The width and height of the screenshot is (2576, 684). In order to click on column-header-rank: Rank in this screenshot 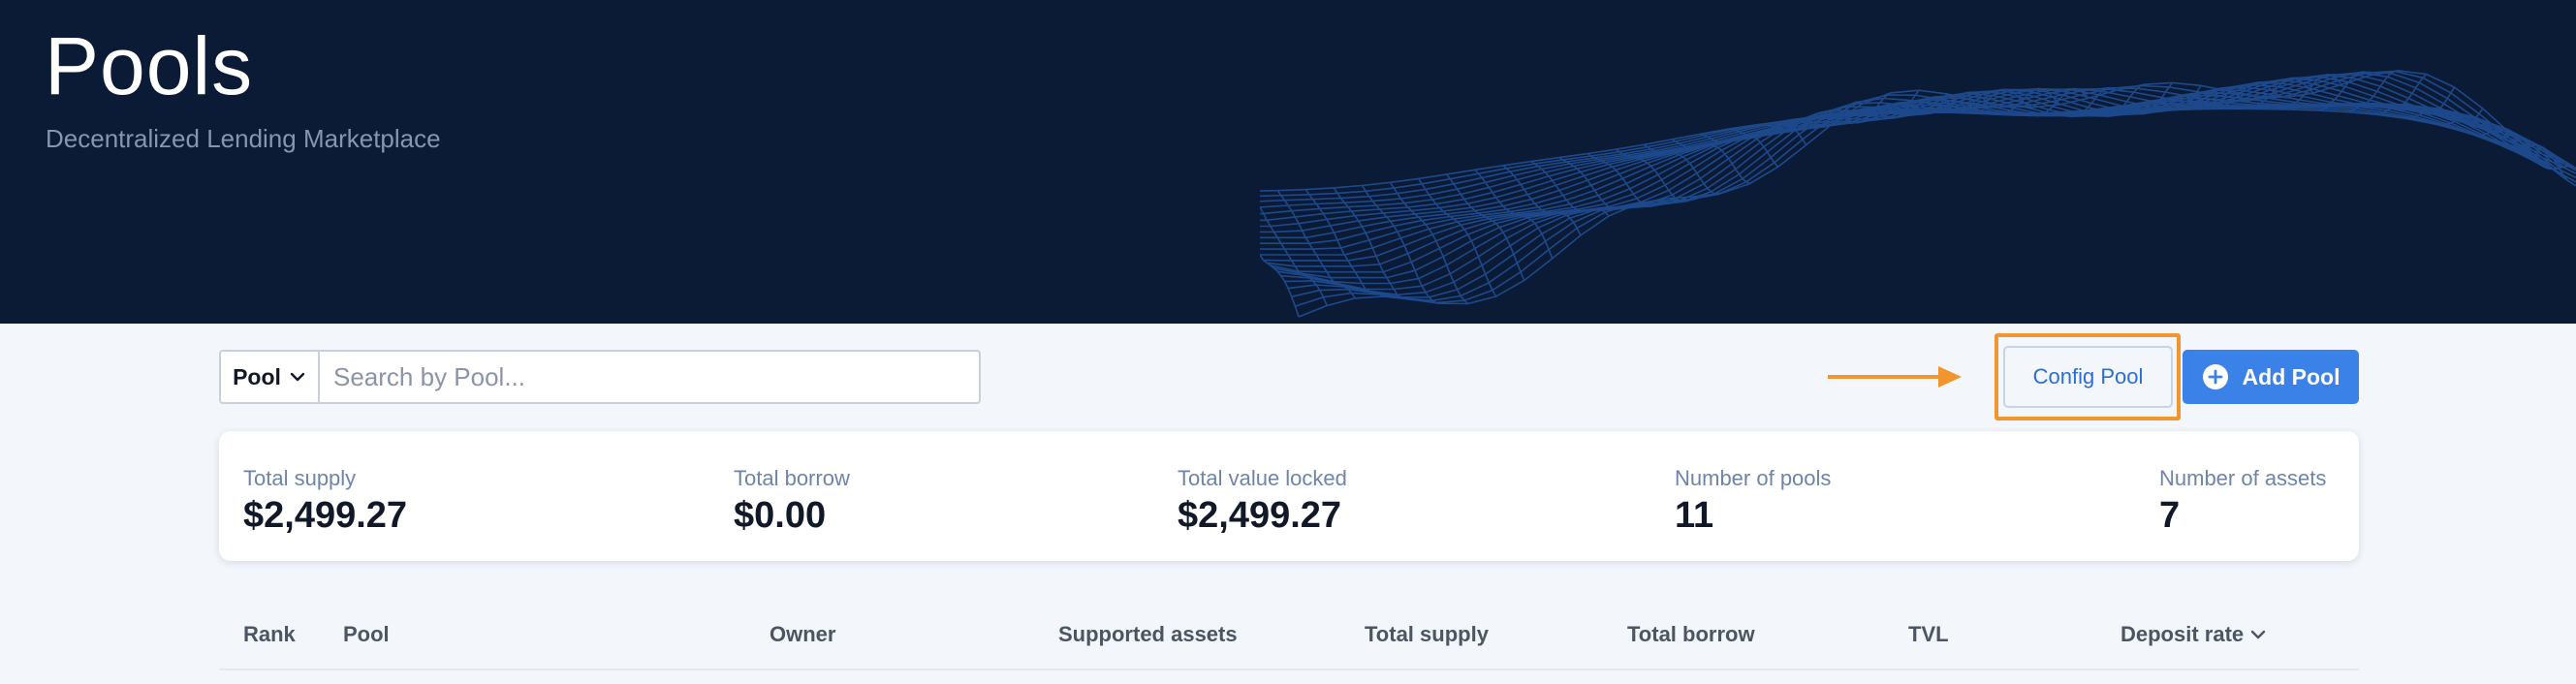, I will do `click(269, 634)`.